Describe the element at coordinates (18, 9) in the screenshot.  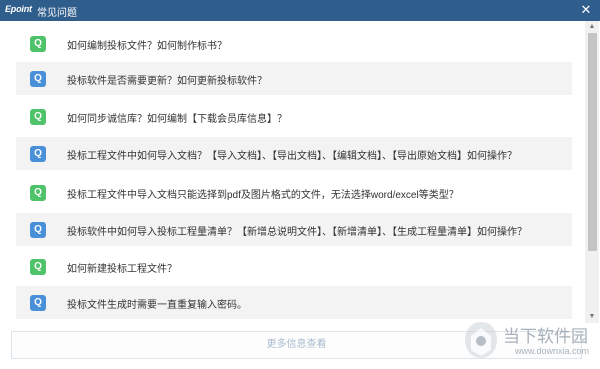
I see `app-logo: Epoint` at that location.